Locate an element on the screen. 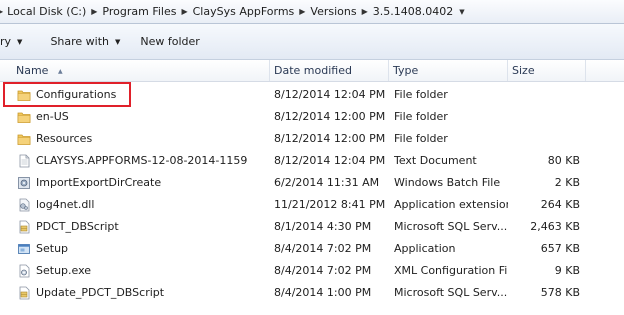 Image resolution: width=624 pixels, height=315 pixels. file-size: 80 KB is located at coordinates (563, 160).